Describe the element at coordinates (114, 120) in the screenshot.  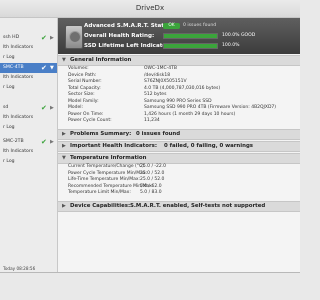
I see `info-row: Power Cycle Count: 11,234` at that location.